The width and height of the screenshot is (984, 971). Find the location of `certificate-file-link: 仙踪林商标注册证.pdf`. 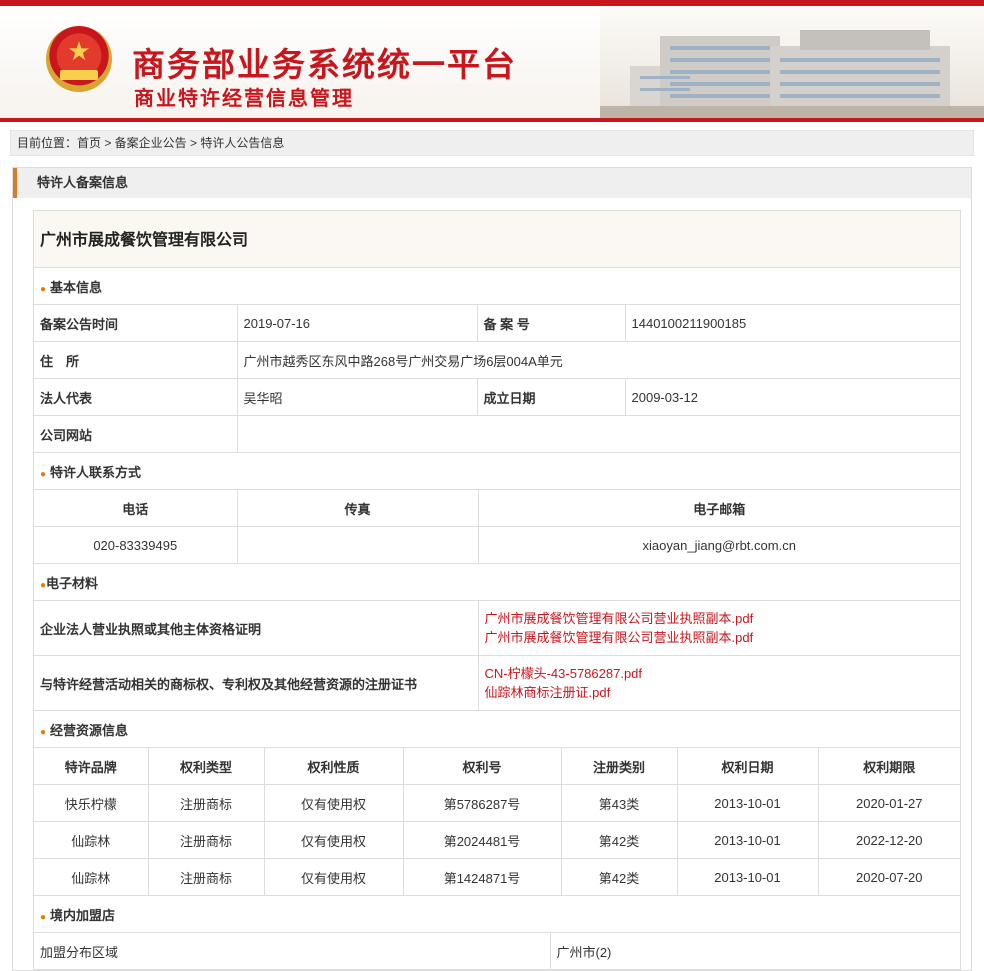

certificate-file-link: 仙踪林商标注册证.pdf is located at coordinates (722, 692).